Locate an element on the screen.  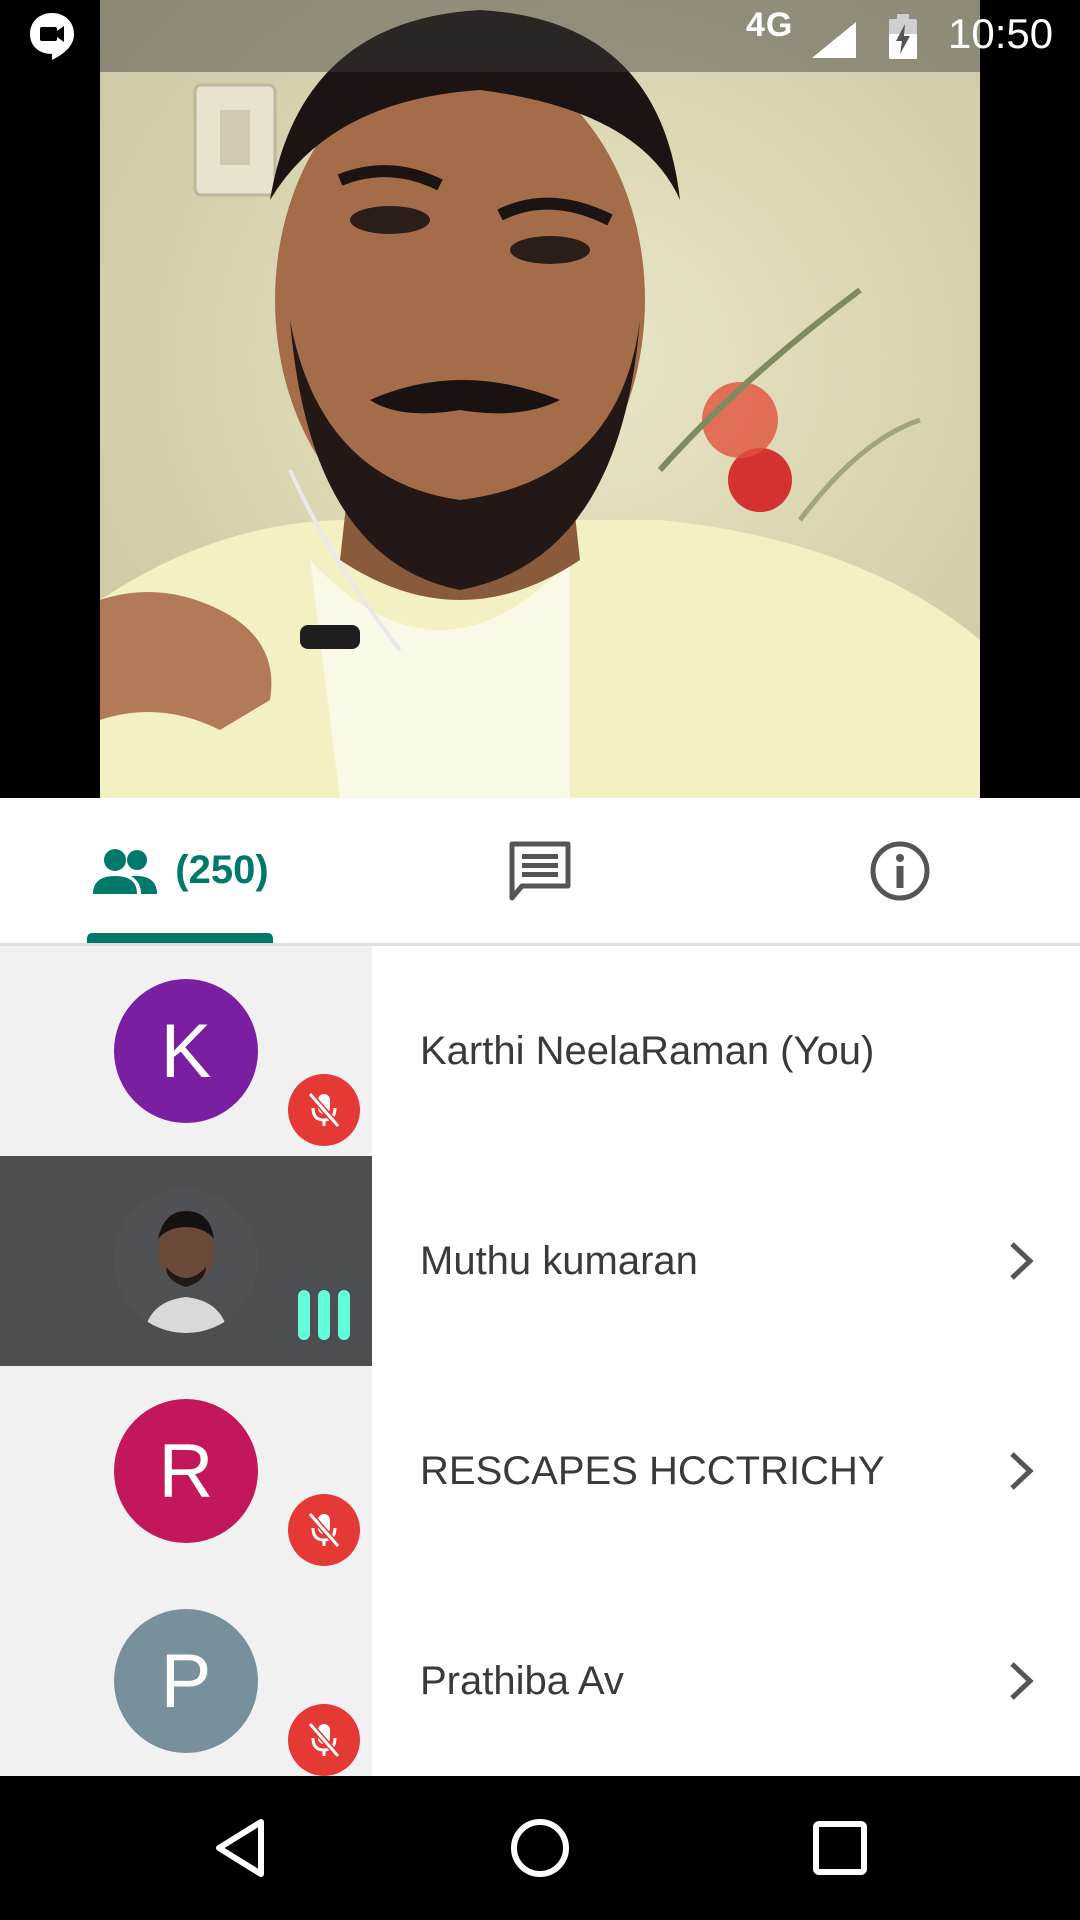
avatar-photo is located at coordinates (186, 1261).